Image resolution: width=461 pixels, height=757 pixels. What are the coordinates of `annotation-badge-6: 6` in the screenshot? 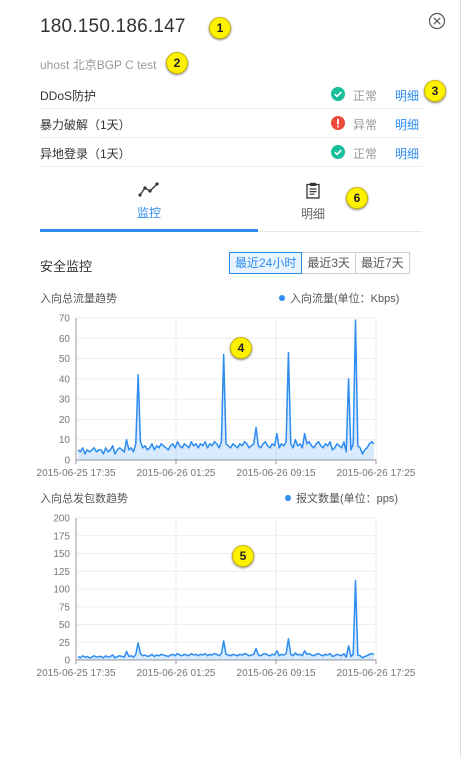 It's located at (357, 198).